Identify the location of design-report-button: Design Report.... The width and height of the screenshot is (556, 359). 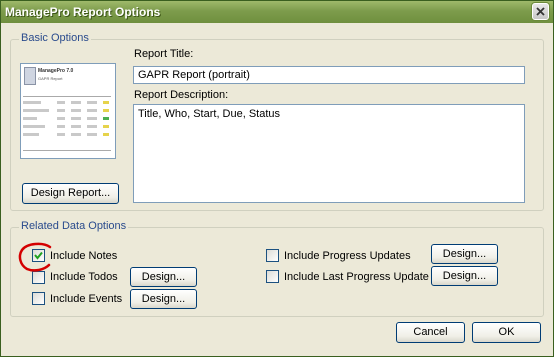
(70, 193).